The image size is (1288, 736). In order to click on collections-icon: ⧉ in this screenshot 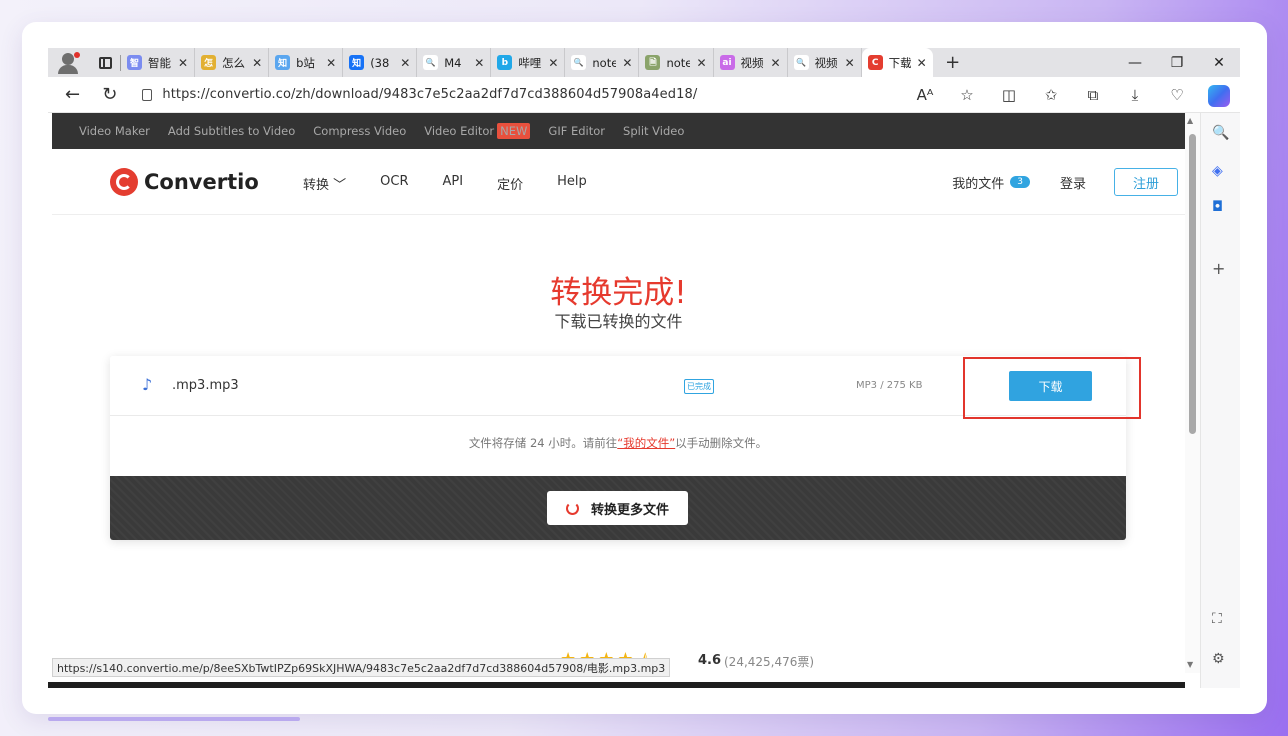, I will do `click(1093, 95)`.